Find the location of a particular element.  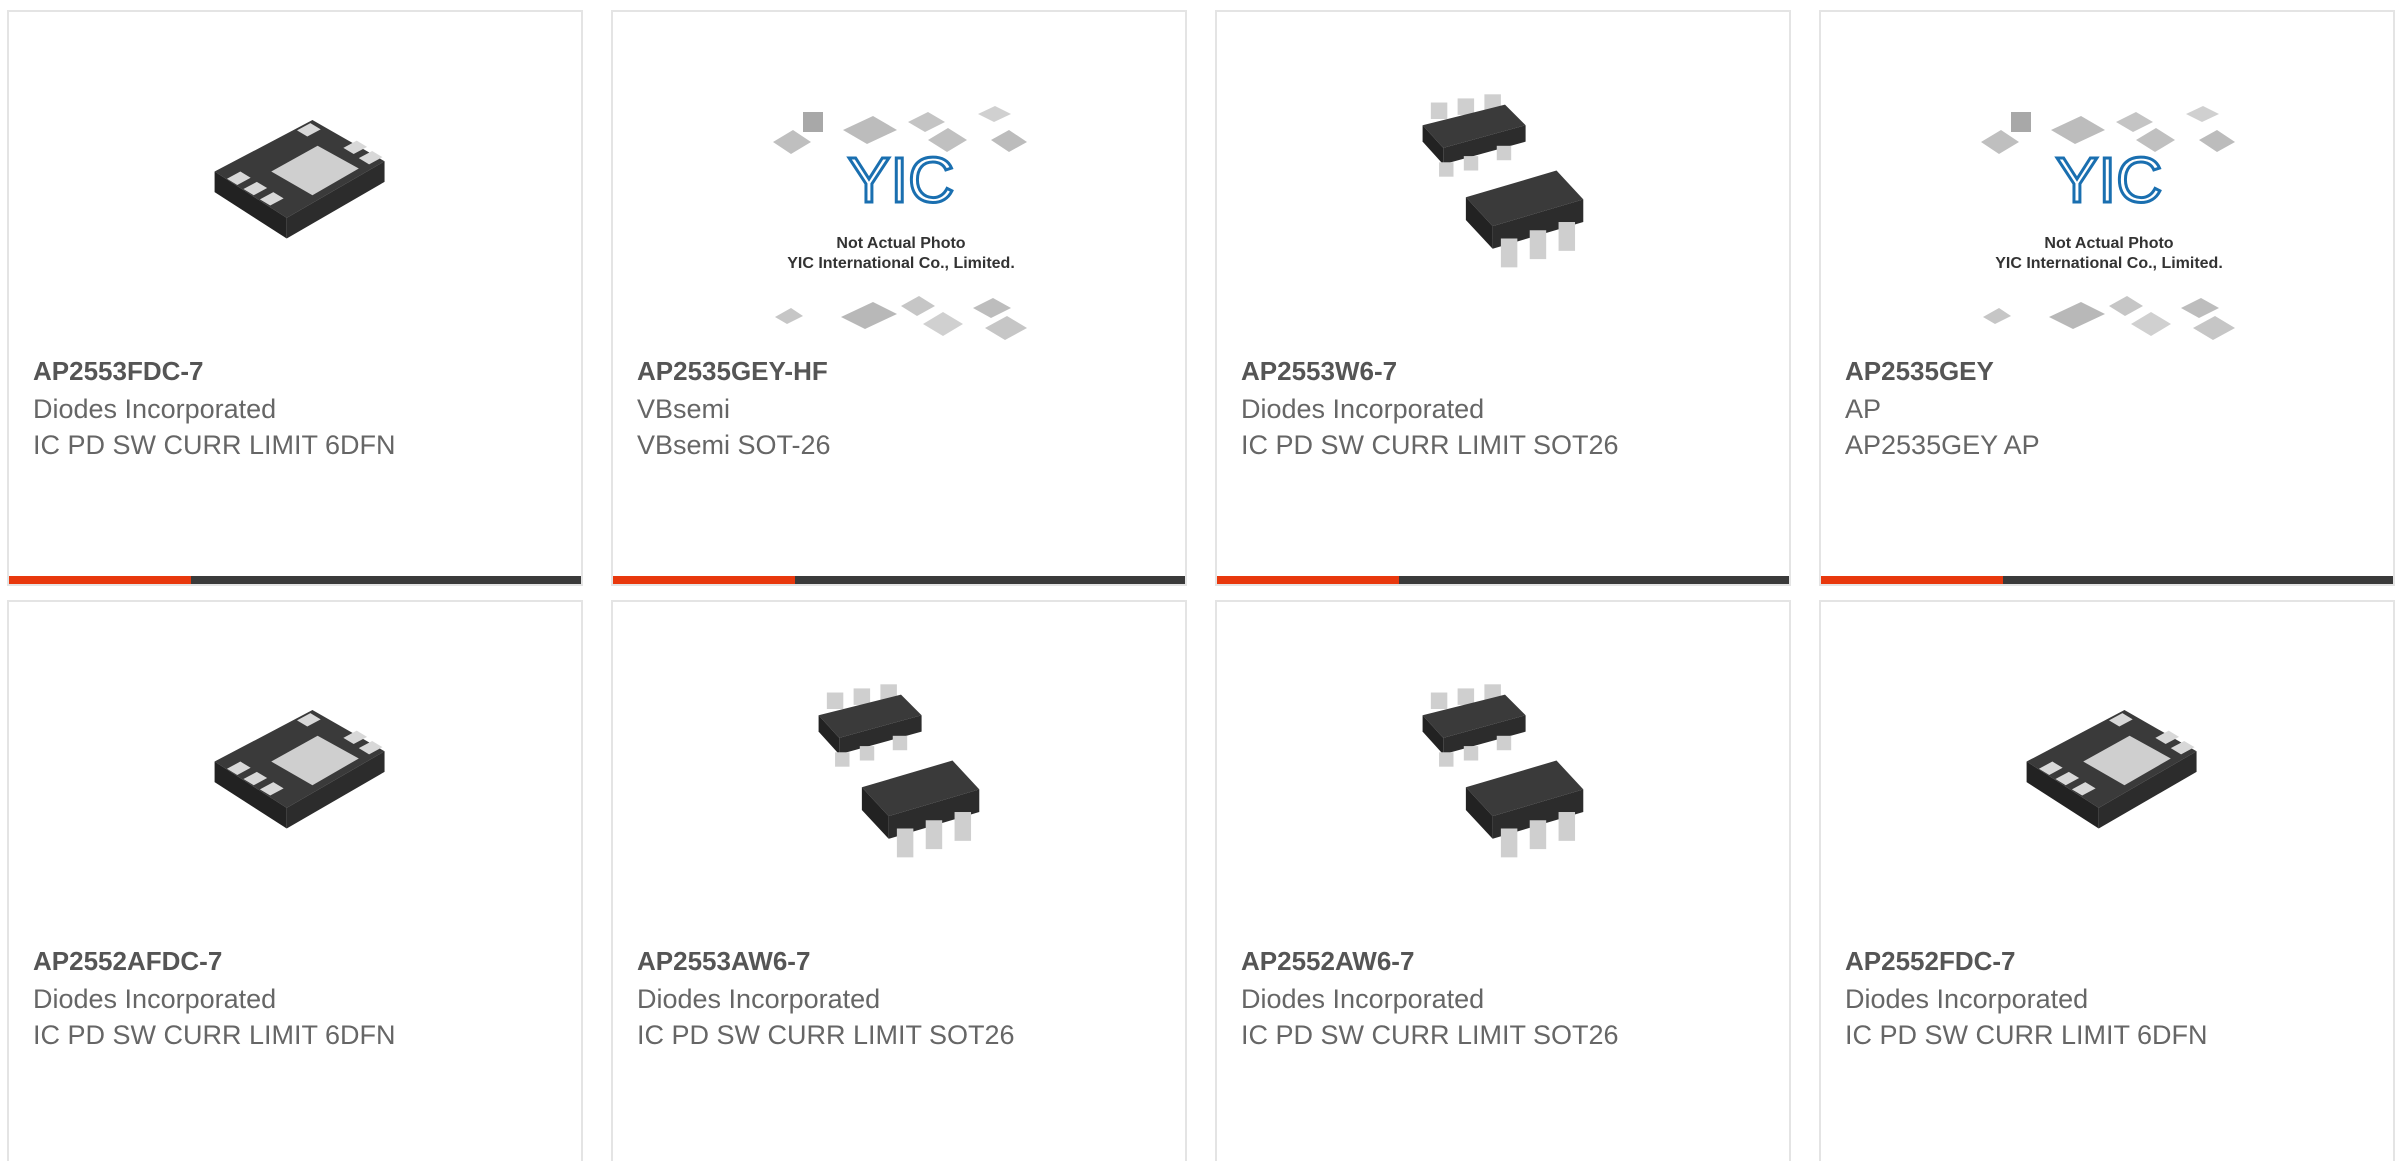

part-number: AP2553AW6-7 is located at coordinates (723, 961).